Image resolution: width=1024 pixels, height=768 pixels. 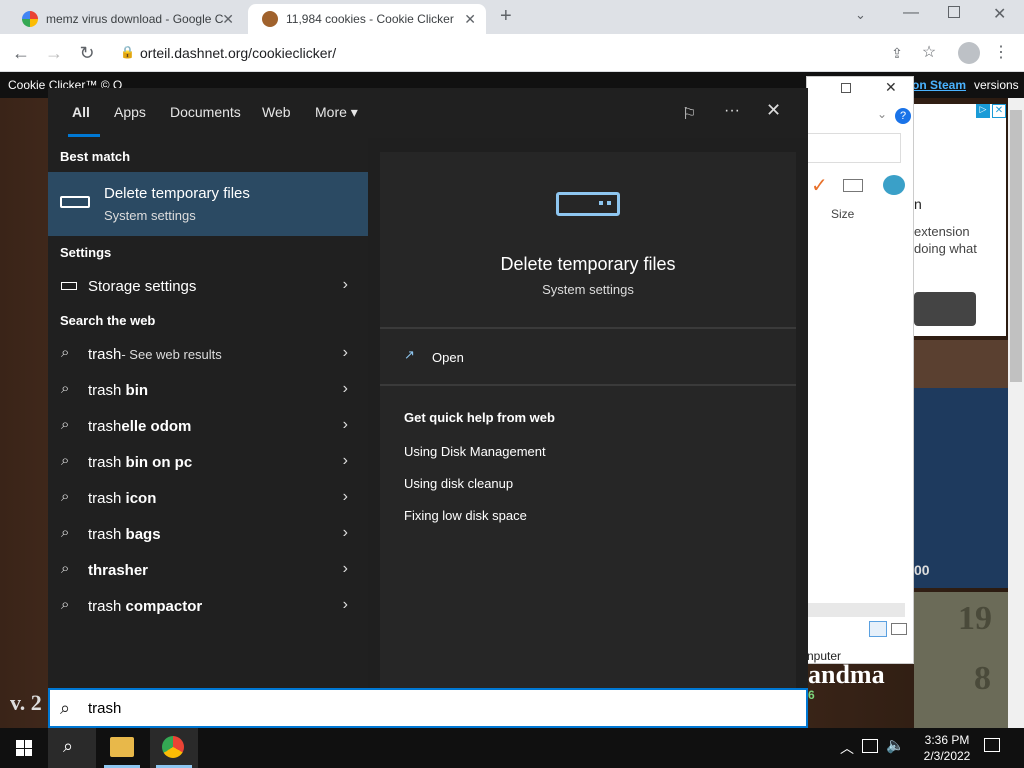 I want to click on chrome-taskbar-button, so click(x=174, y=748).